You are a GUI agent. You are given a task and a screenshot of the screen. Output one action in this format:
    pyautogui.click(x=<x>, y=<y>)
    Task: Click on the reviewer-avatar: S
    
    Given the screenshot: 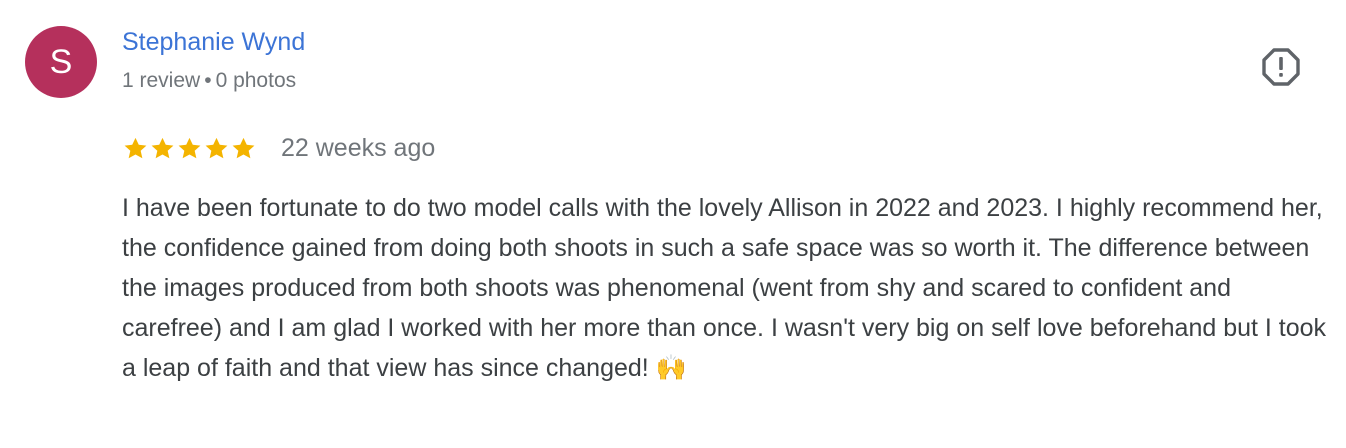 What is the action you would take?
    pyautogui.click(x=61, y=62)
    